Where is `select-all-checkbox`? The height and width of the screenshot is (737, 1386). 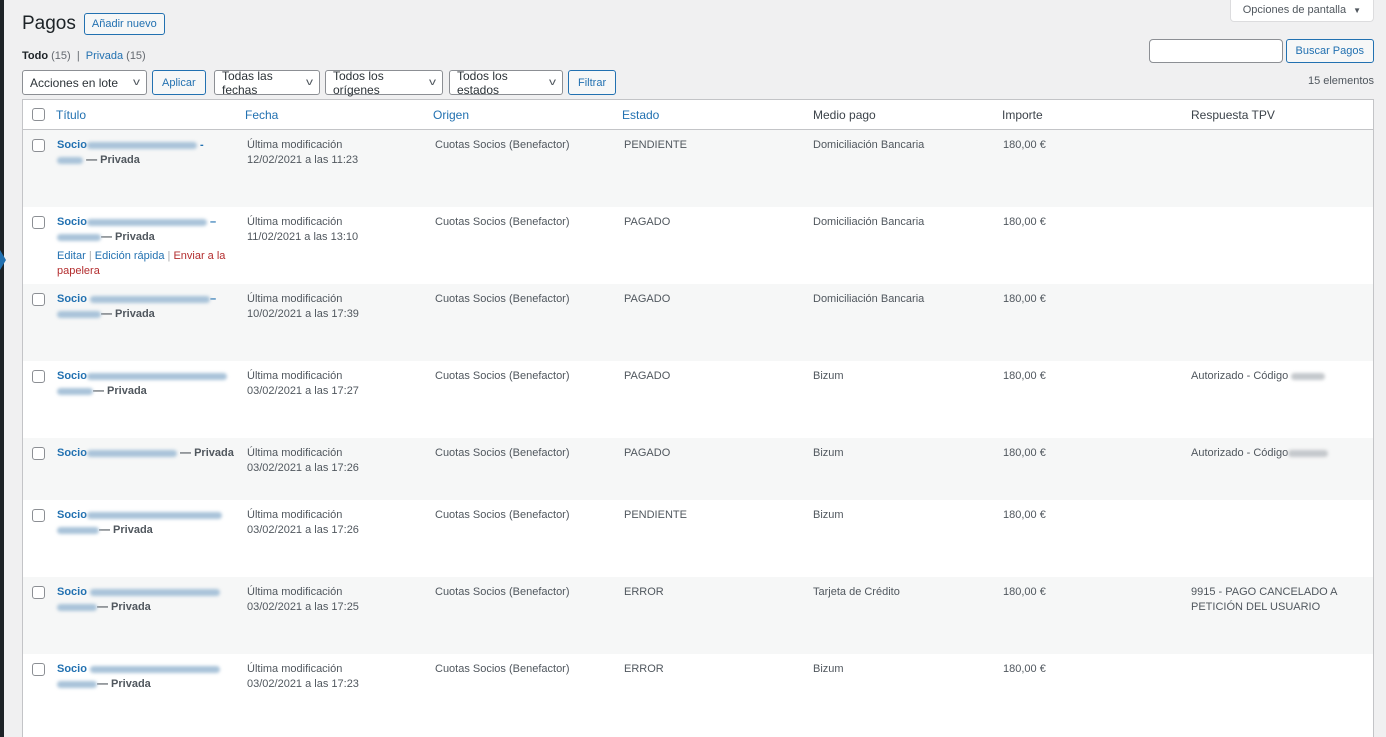
select-all-checkbox is located at coordinates (38, 114).